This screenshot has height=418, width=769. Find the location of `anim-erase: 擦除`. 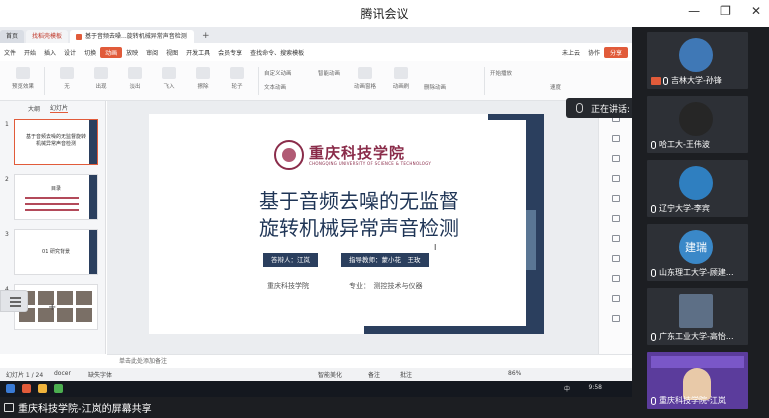

anim-erase: 擦除 is located at coordinates (203, 78).